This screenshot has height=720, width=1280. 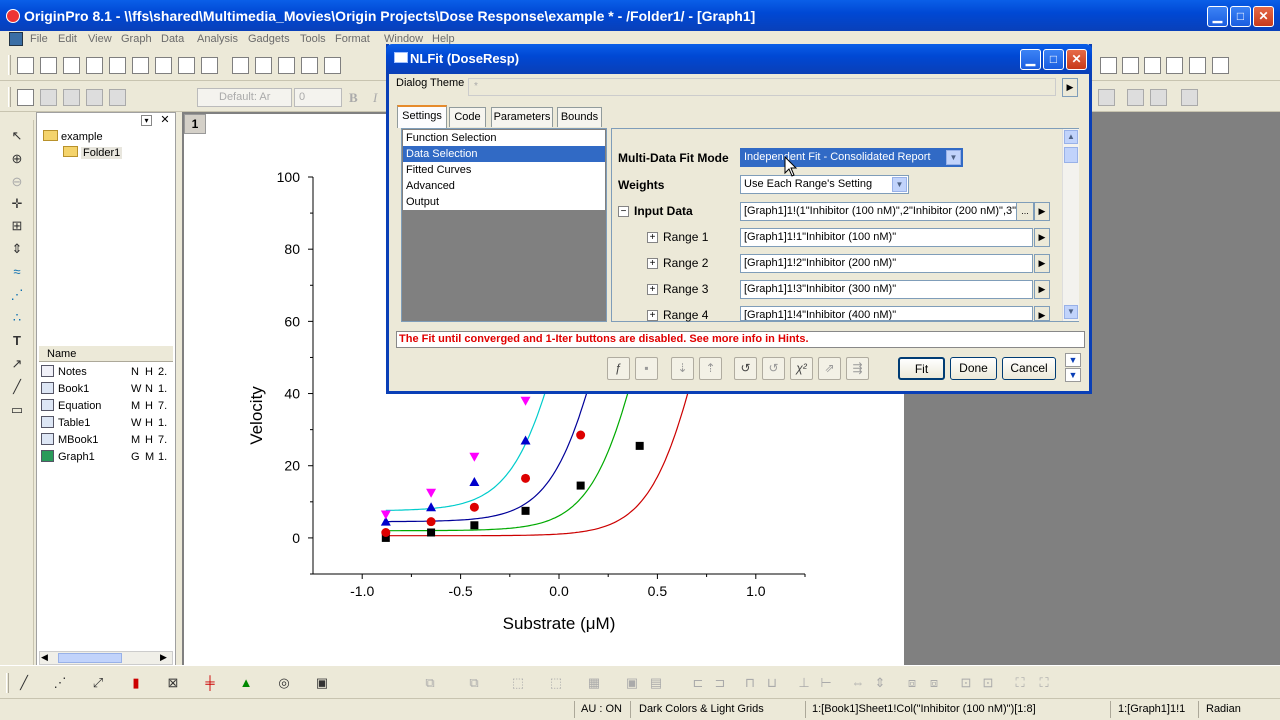 What do you see at coordinates (217, 39) in the screenshot?
I see `menu-analysis: Analysis` at bounding box center [217, 39].